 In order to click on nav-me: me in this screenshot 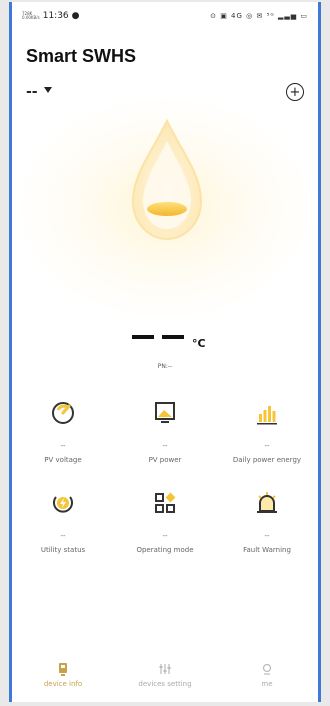, I will do `click(267, 680)`.